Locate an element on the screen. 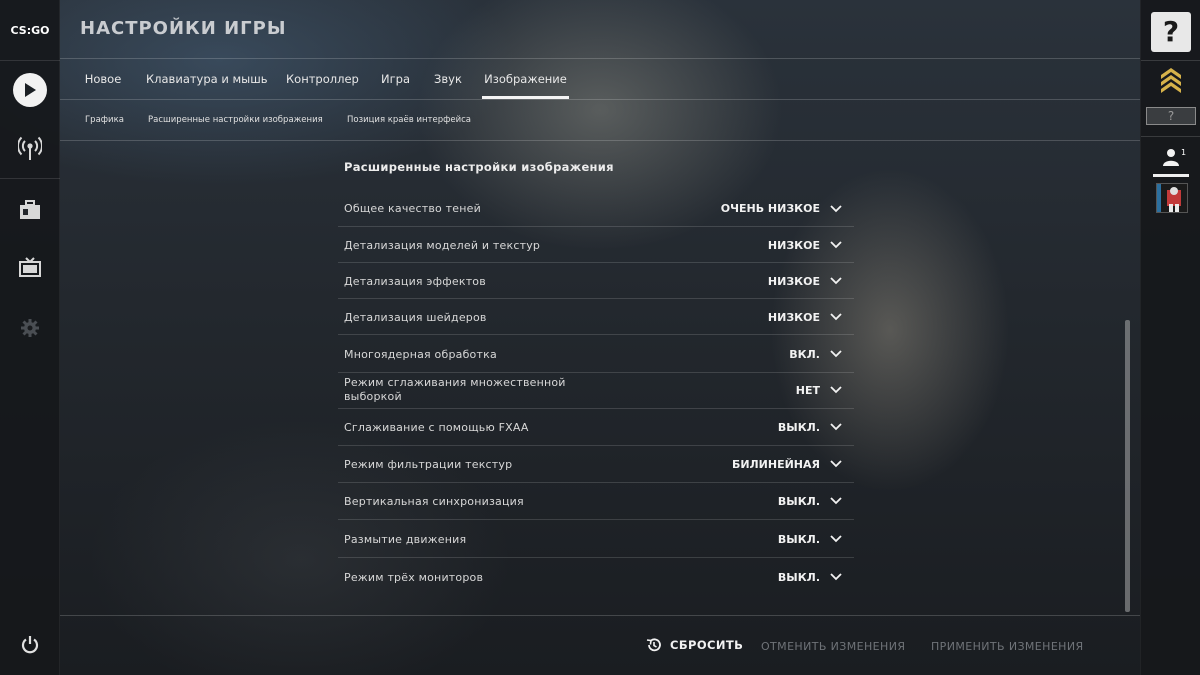  setting-row-model-texture-detail: Детализация моделей и текстур НИЗКОЕ is located at coordinates (596, 245).